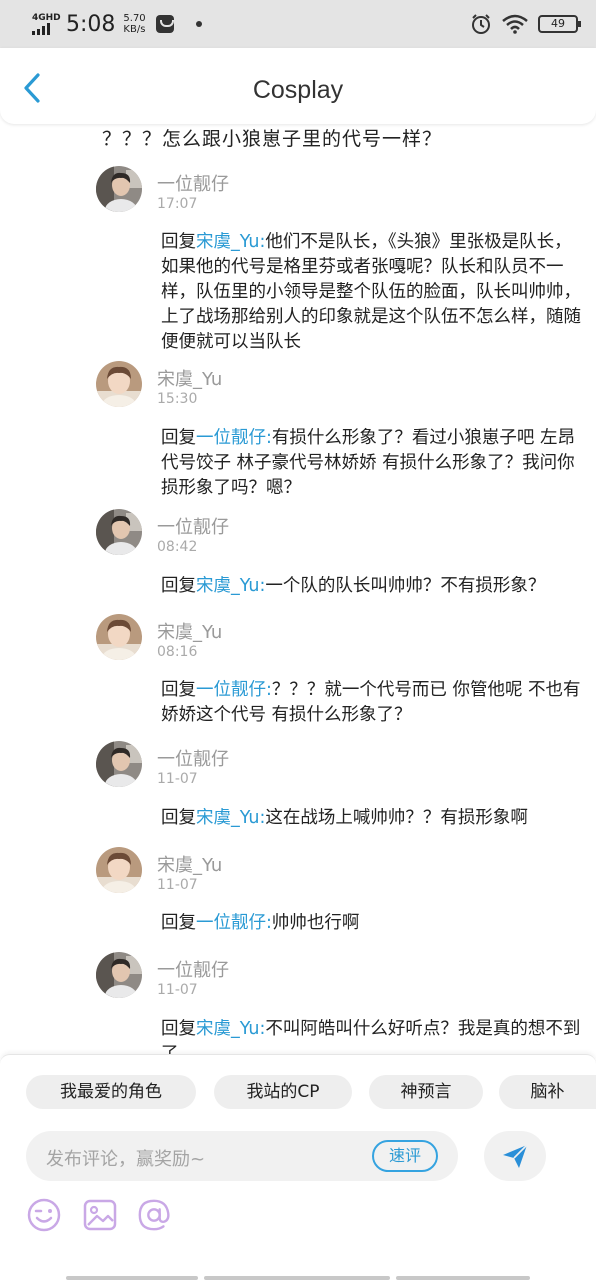  What do you see at coordinates (405, 586) in the screenshot?
I see `reply-text: 一个队的队长叫帅帅？不有损形象？` at bounding box center [405, 586].